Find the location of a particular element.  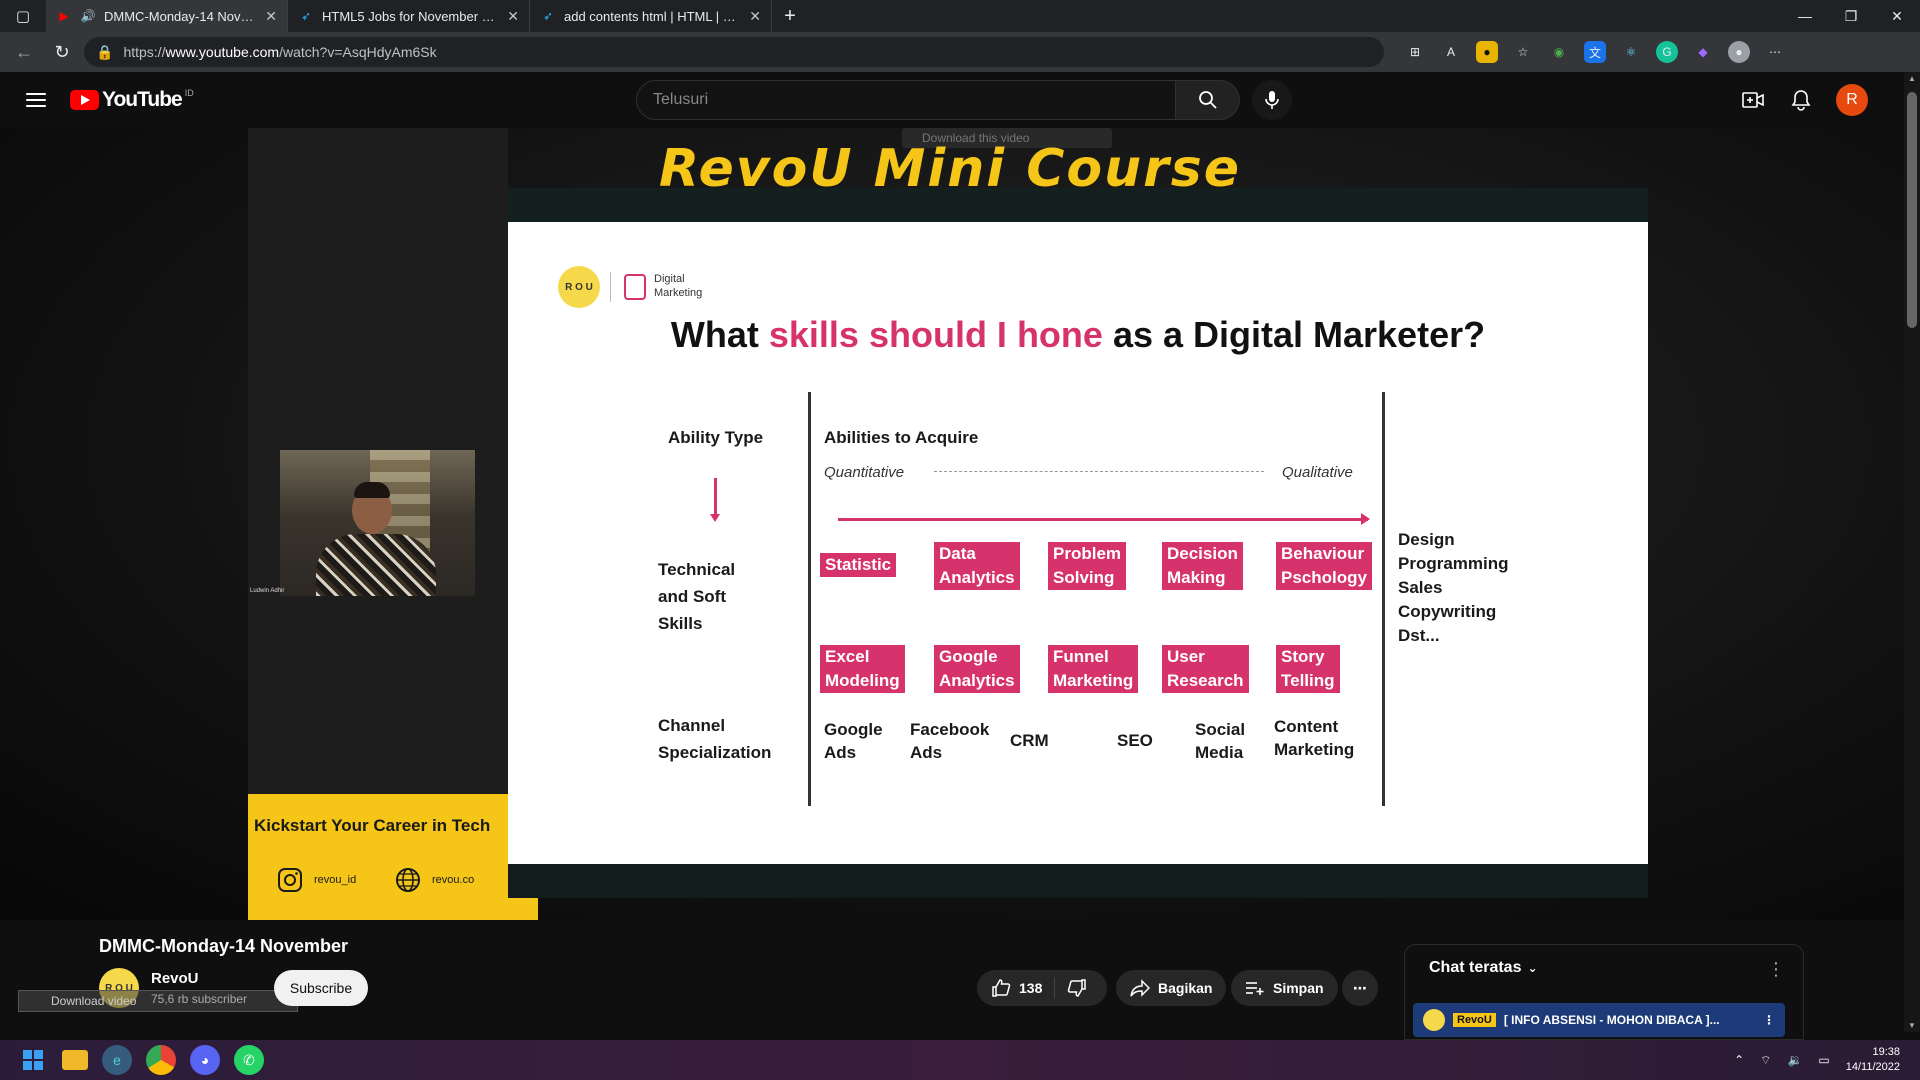

scroll-down-icon: ▼ is located at coordinates (1912, 1025).